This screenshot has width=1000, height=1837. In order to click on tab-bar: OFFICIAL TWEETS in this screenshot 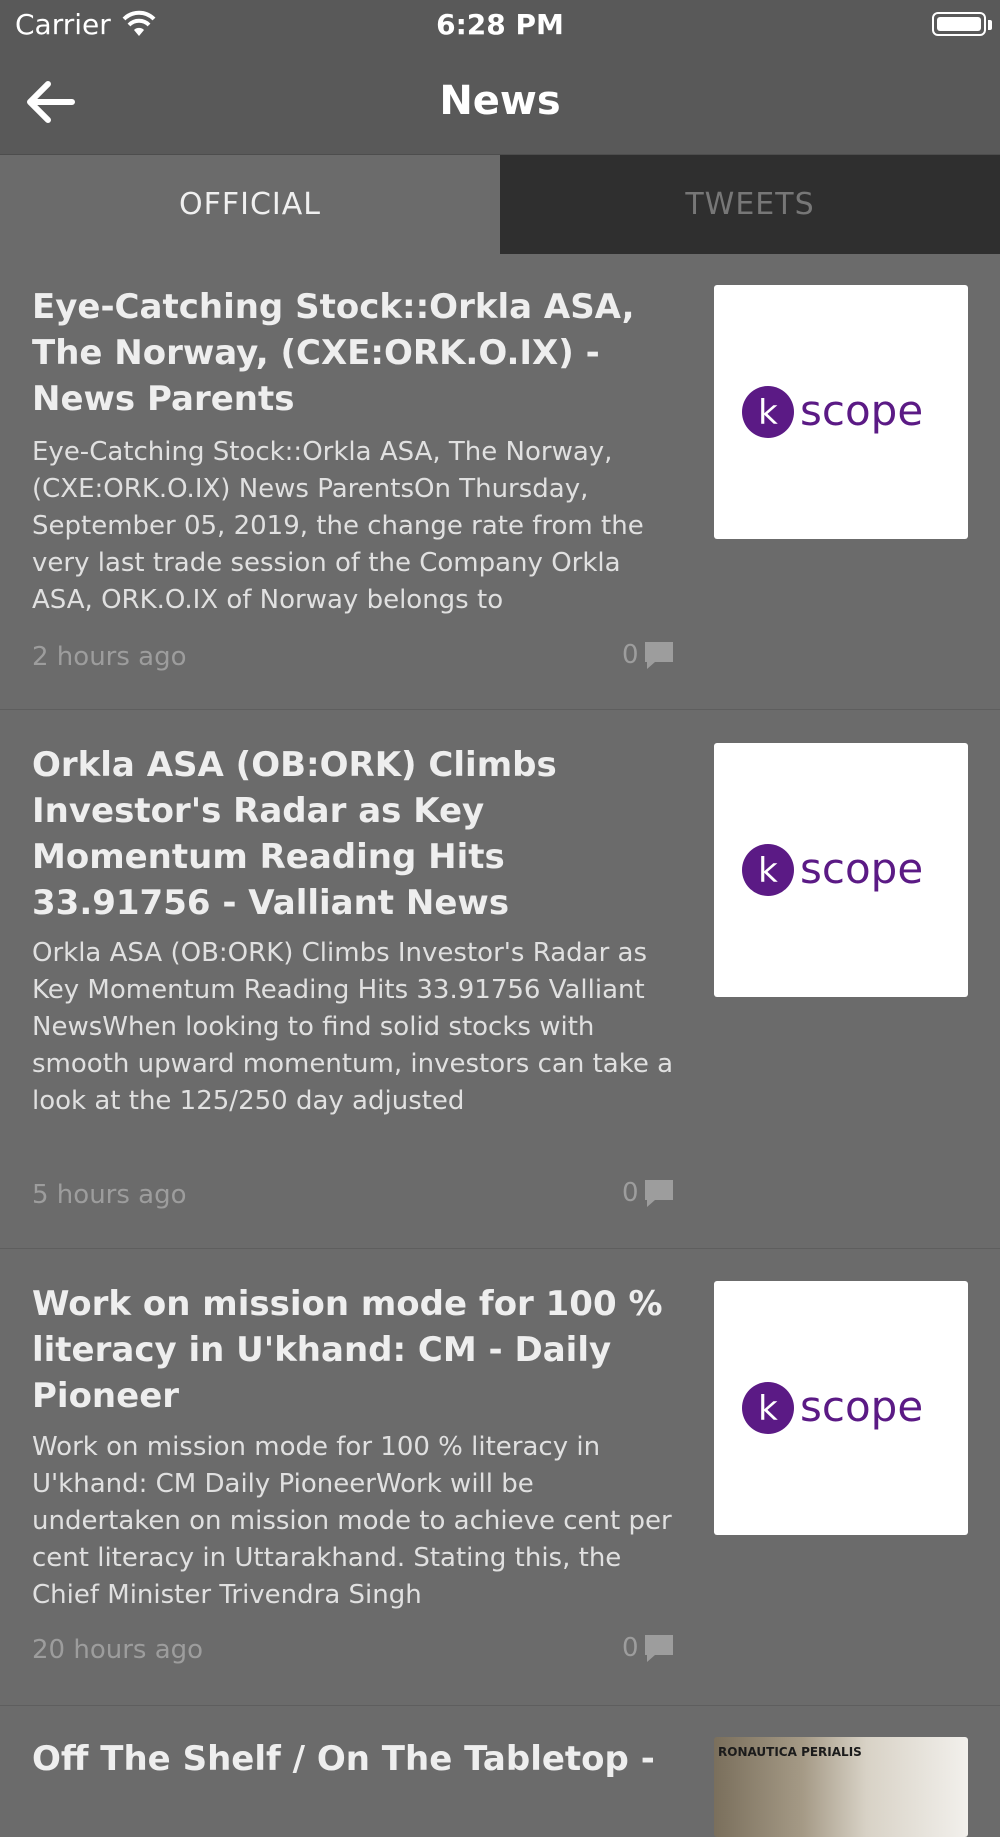, I will do `click(500, 204)`.